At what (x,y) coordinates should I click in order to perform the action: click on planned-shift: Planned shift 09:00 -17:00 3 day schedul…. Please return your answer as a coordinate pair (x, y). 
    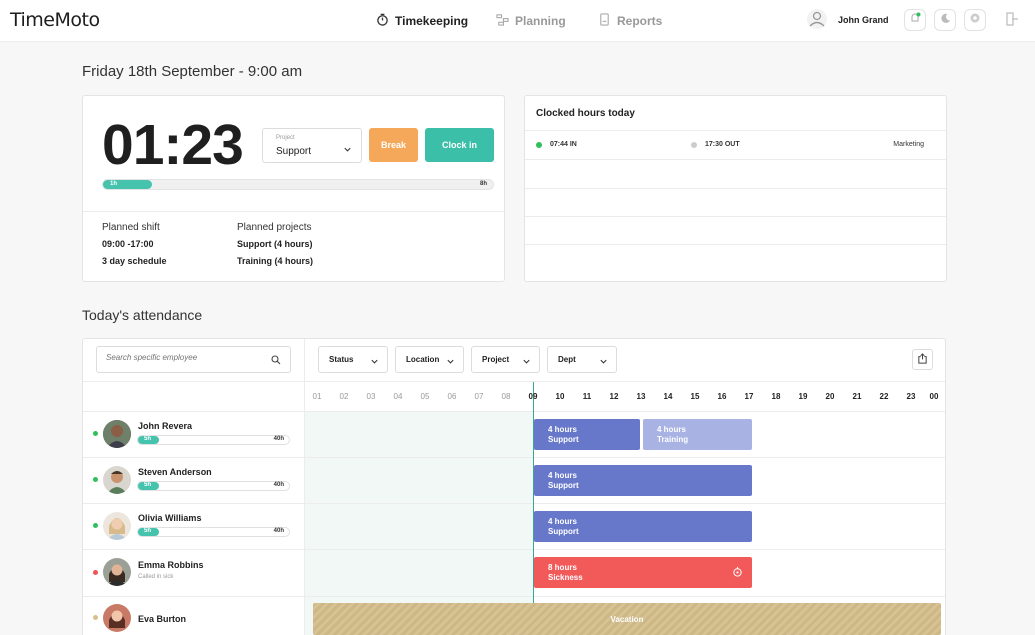
    Looking at the image, I should click on (134, 247).